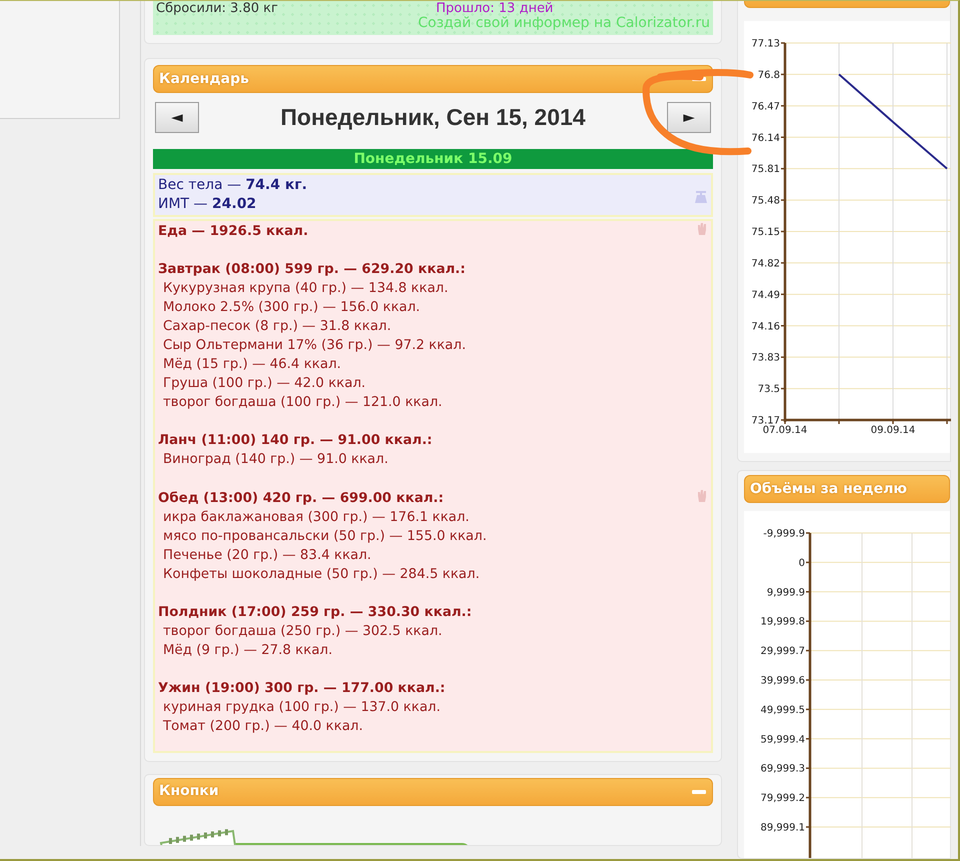 The width and height of the screenshot is (960, 861). What do you see at coordinates (316, 517) in the screenshot?
I see `food-item: икра баклажановая (300 гр.) — 176.1 ккал.` at bounding box center [316, 517].